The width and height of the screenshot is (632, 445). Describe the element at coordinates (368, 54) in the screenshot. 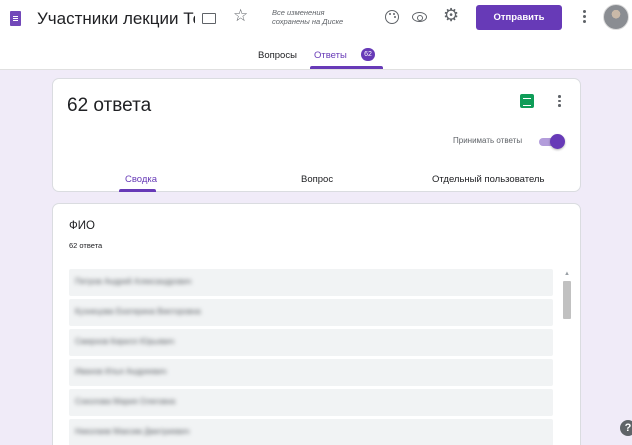

I see `answers-count-badge: 62` at that location.